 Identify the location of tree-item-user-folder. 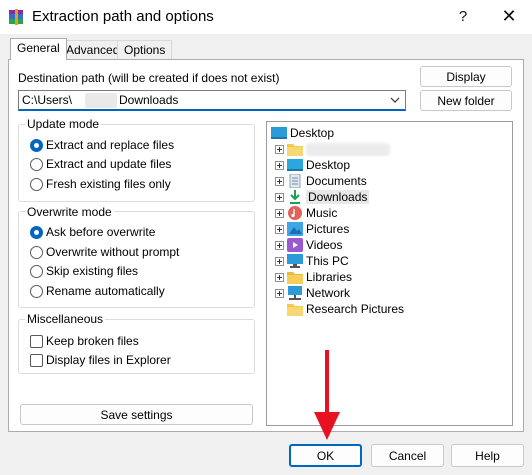
(332, 149).